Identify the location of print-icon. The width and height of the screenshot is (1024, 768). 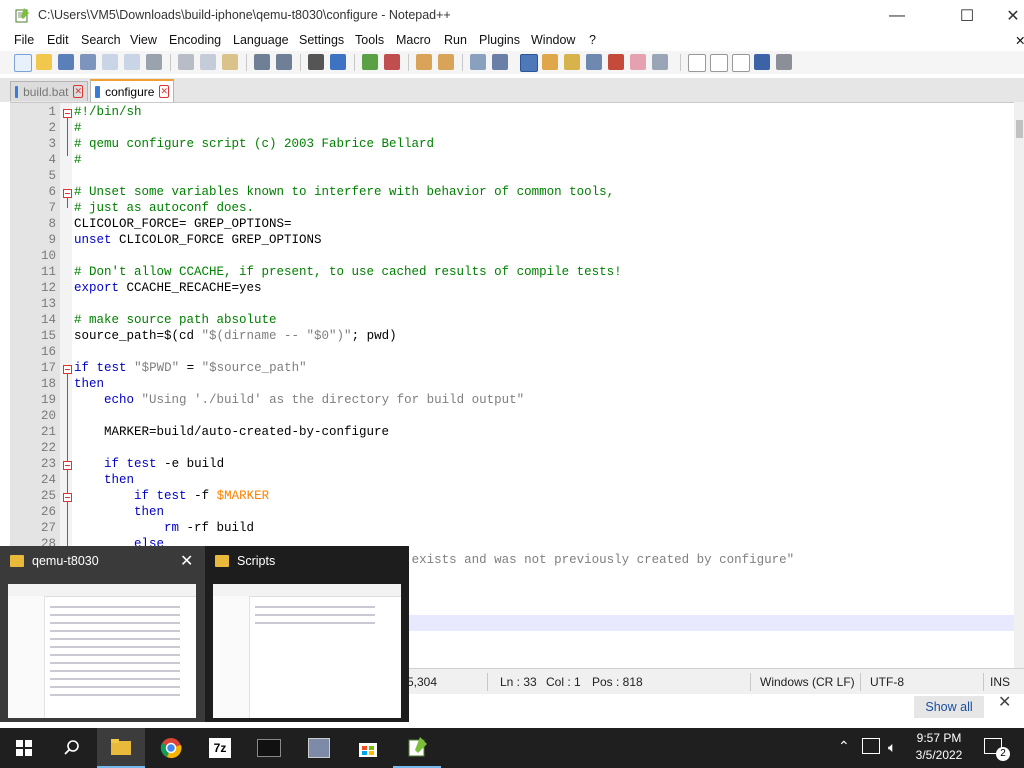
(154, 62).